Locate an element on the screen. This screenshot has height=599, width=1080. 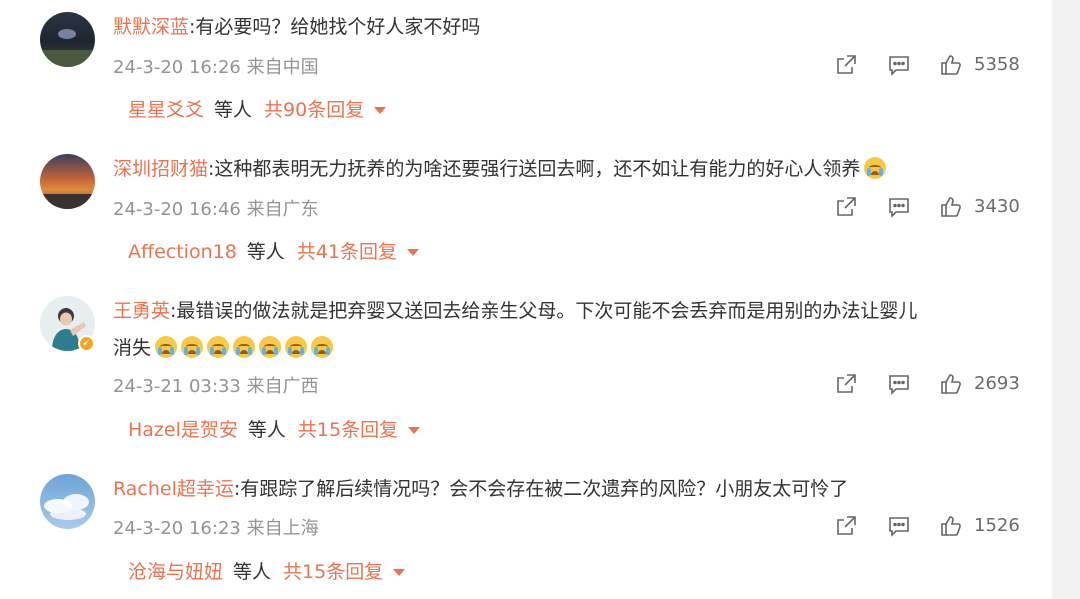
reply-summary: Affection18 等人 共41条回复 is located at coordinates (273, 252).